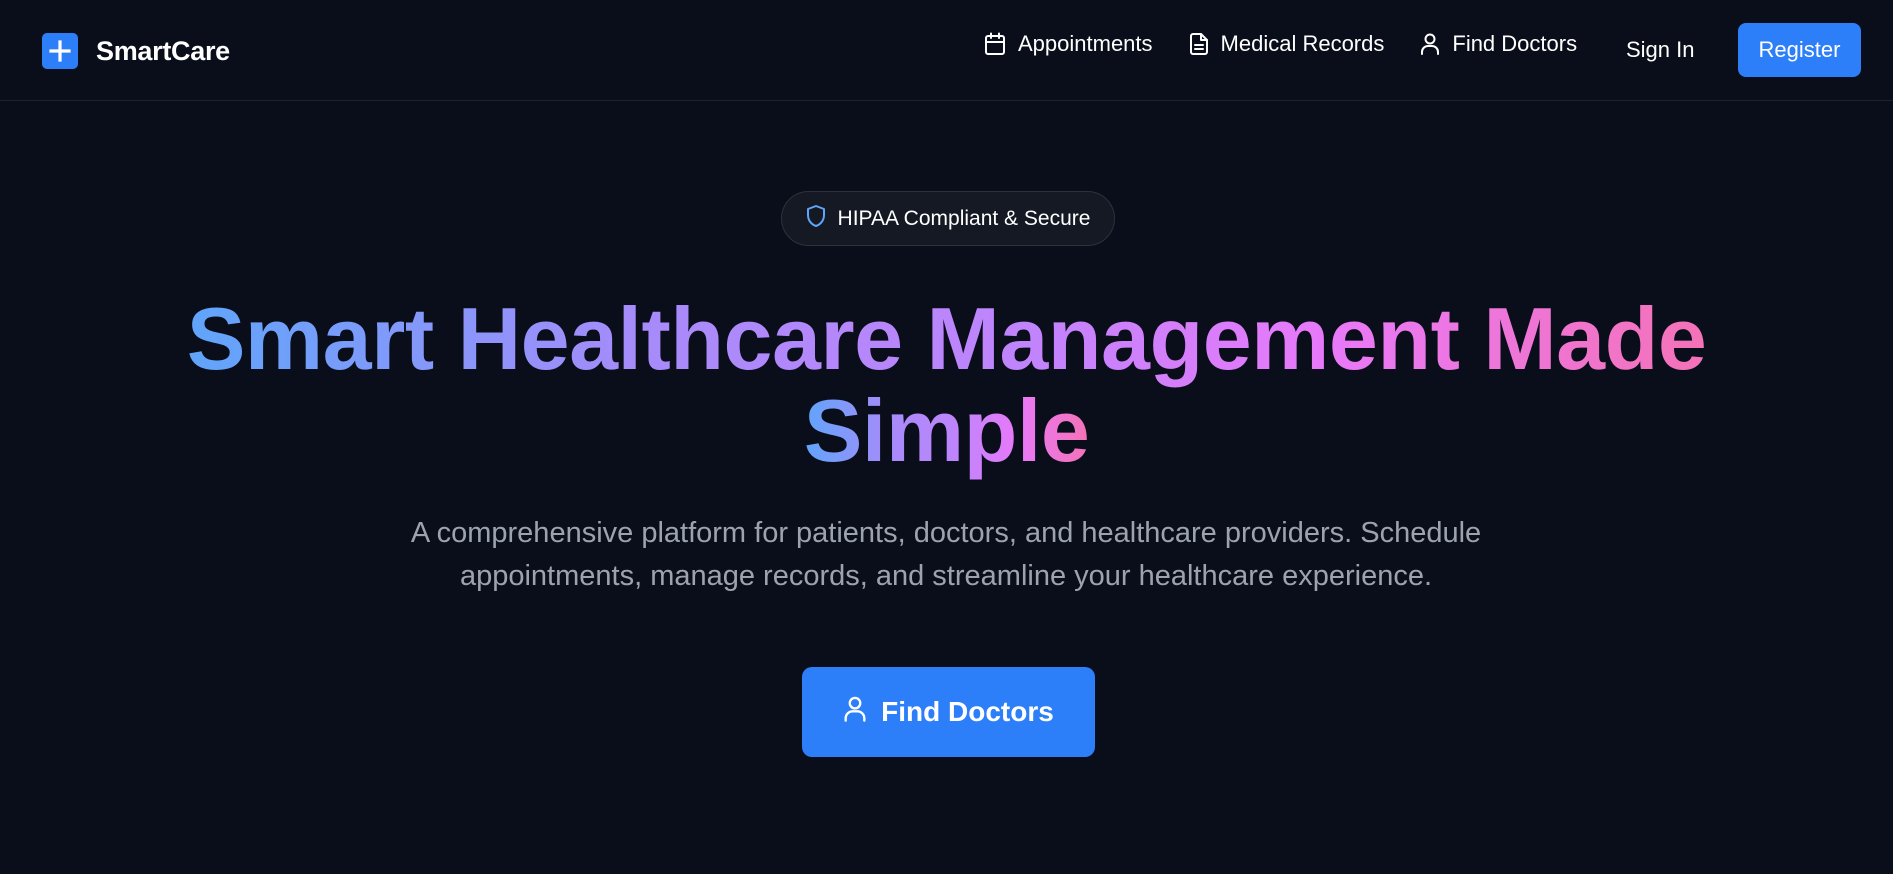 Image resolution: width=1893 pixels, height=874 pixels. I want to click on brand: SmartCare, so click(136, 51).